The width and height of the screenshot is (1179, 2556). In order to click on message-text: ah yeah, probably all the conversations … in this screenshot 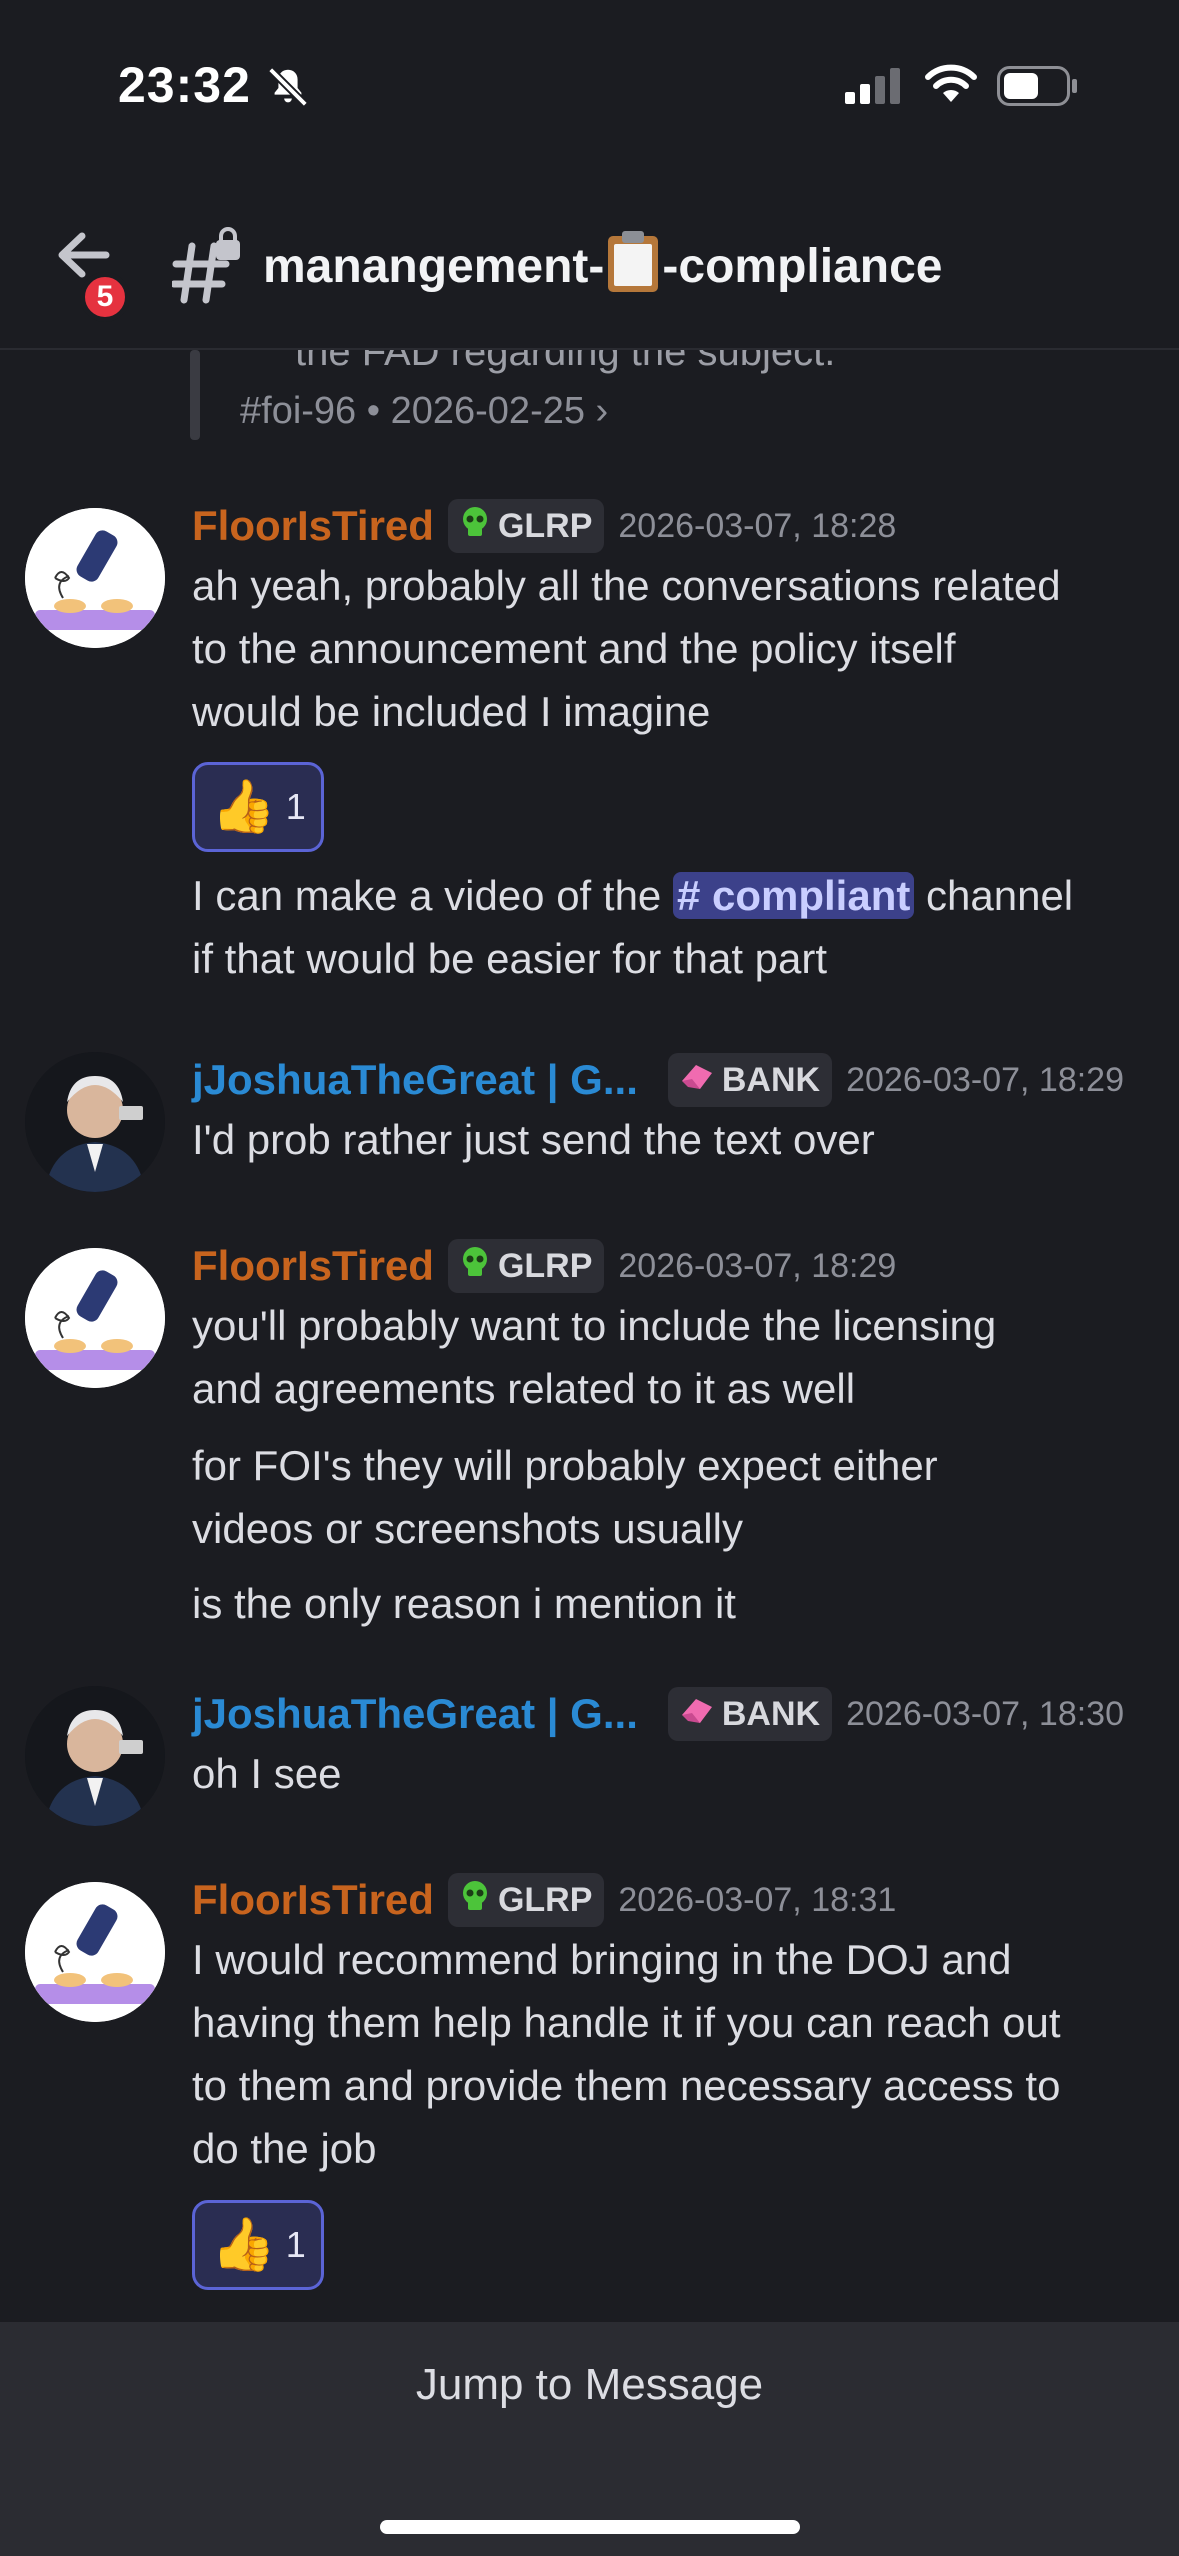, I will do `click(672, 648)`.